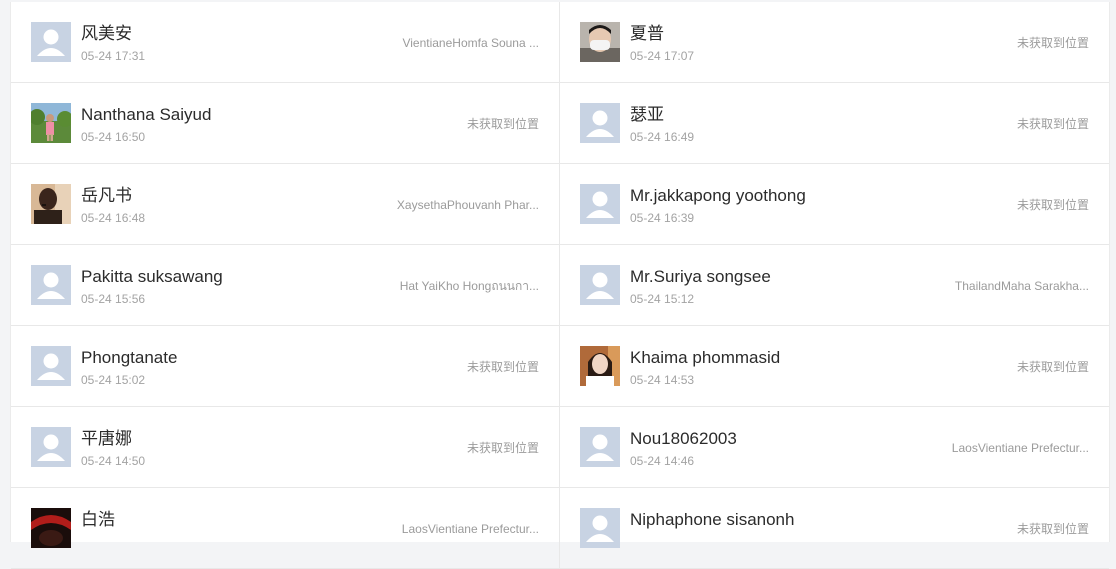 This screenshot has height=569, width=1116. I want to click on timestamp: 05-24 17:07, so click(662, 56).